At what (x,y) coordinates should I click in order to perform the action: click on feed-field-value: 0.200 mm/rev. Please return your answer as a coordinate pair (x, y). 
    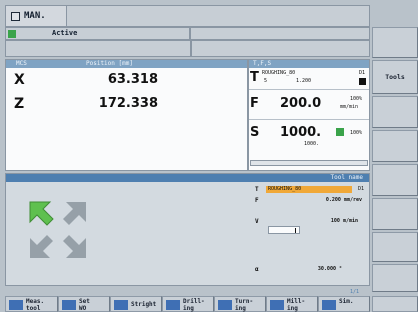
    Looking at the image, I should click on (331, 200).